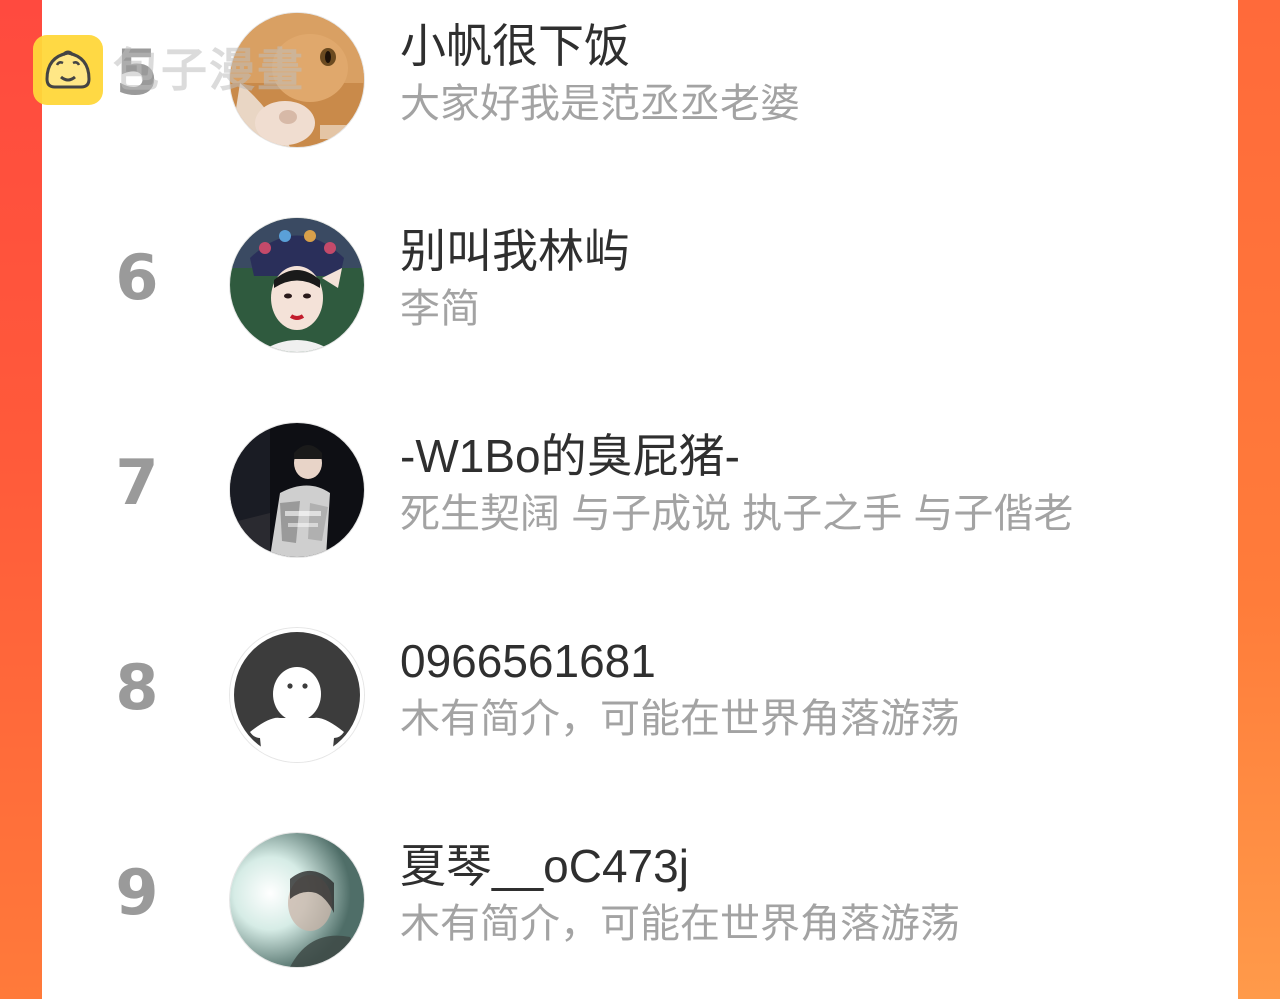 The height and width of the screenshot is (999, 1280). Describe the element at coordinates (515, 46) in the screenshot. I see `user-name: 小帆很下饭` at that location.